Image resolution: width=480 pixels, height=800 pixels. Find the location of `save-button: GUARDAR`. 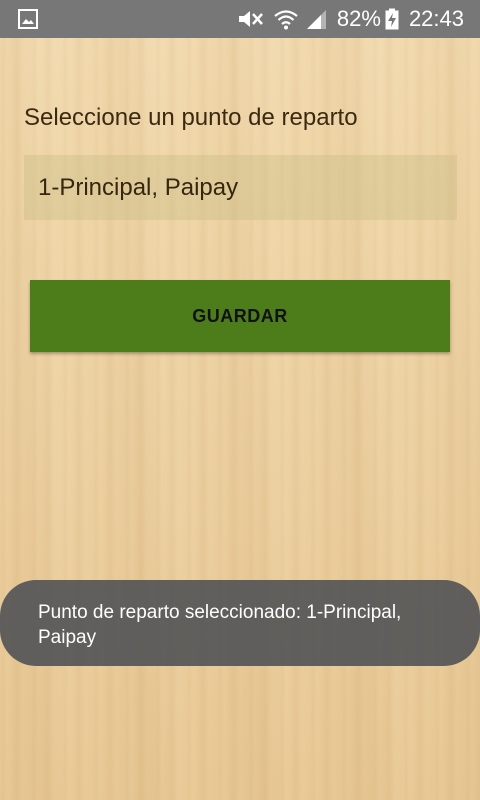

save-button: GUARDAR is located at coordinates (240, 316).